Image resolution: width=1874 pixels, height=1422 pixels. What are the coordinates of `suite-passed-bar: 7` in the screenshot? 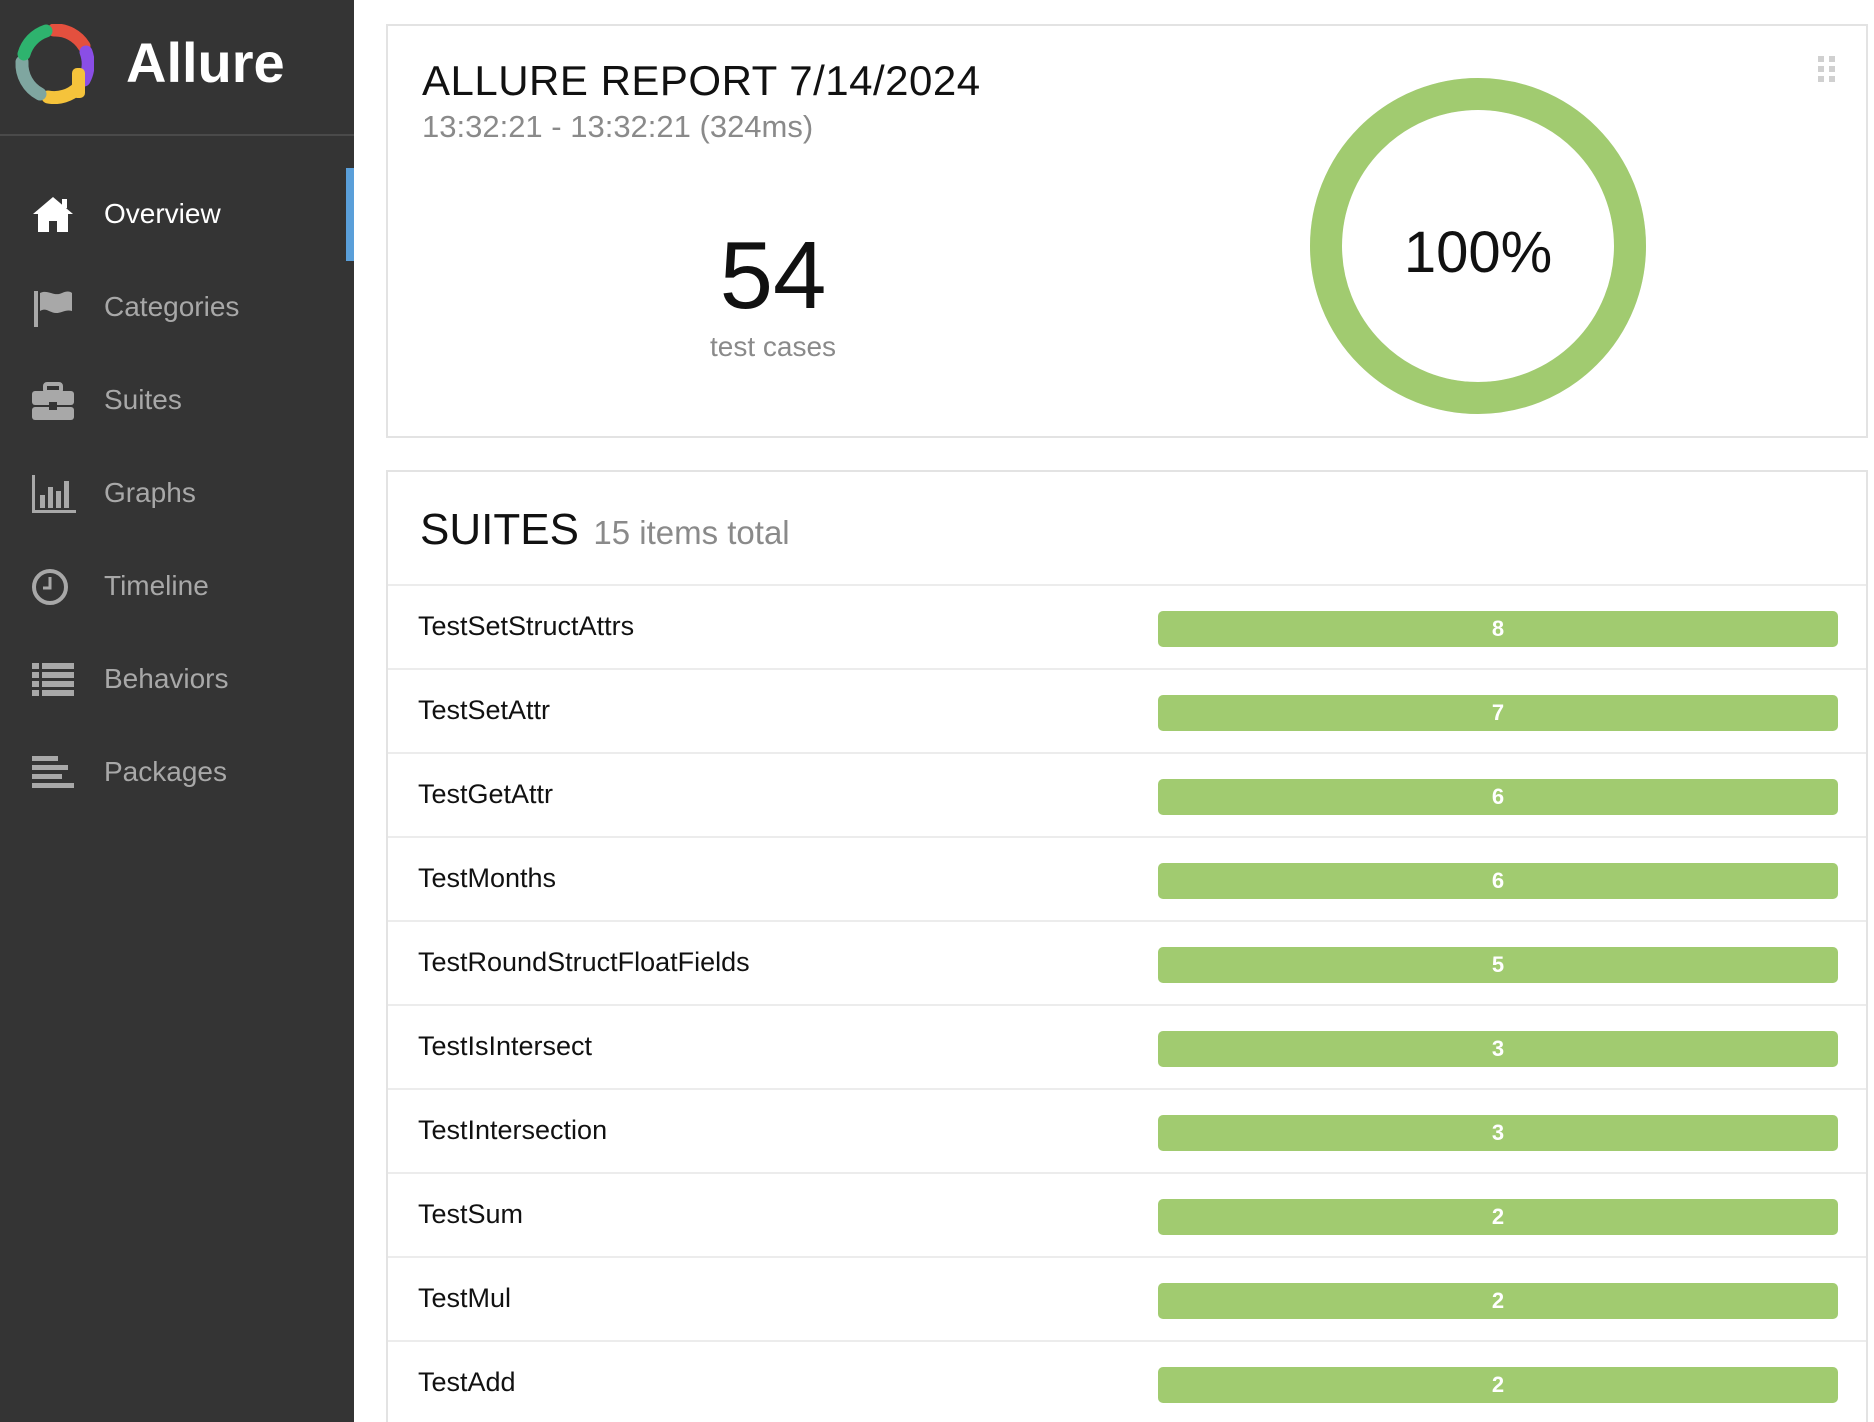 It's located at (1498, 713).